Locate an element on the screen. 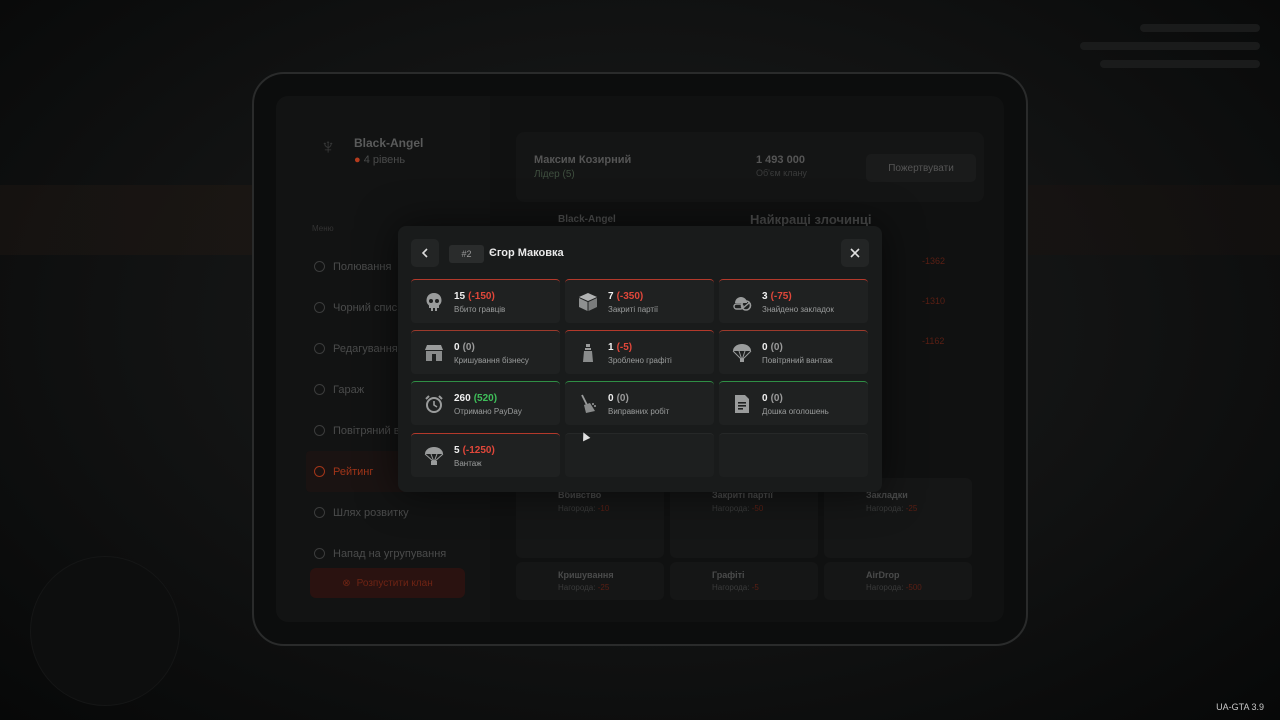 The height and width of the screenshot is (720, 1280). clan-money: 1 493 000 Об'єм клану is located at coordinates (781, 166).